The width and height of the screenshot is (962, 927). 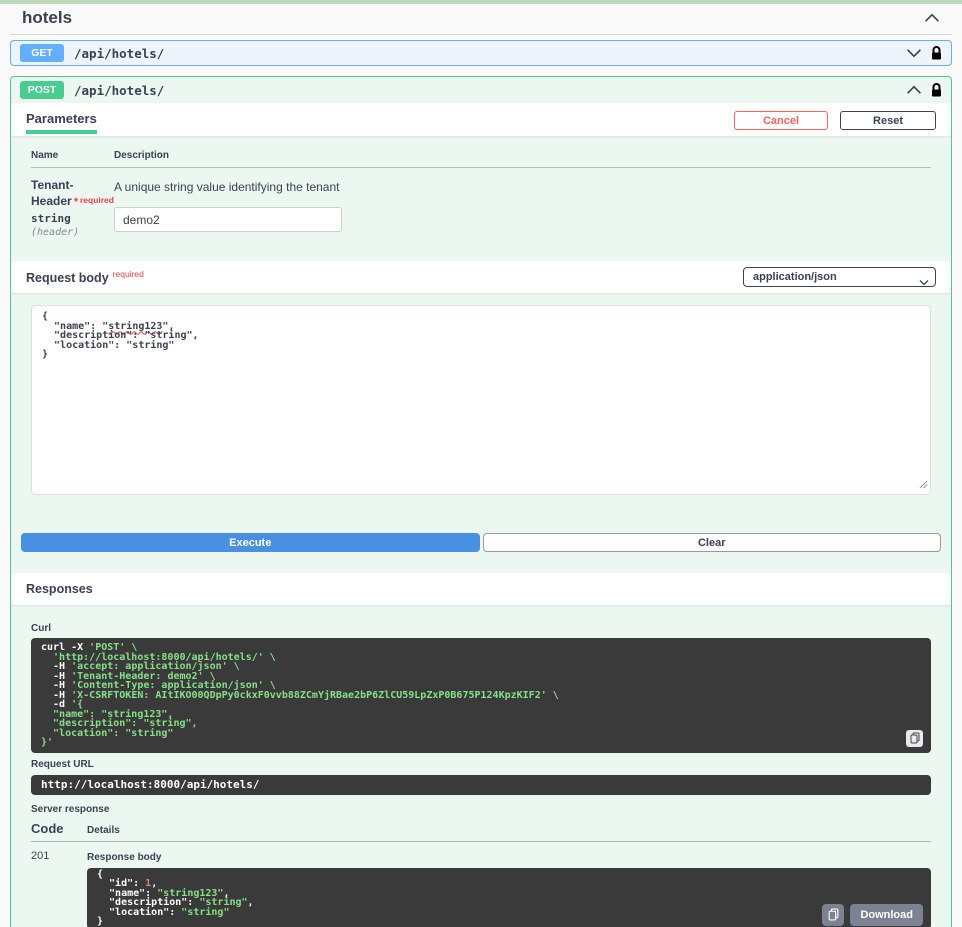 What do you see at coordinates (781, 120) in the screenshot?
I see `cancel-button: Cancel` at bounding box center [781, 120].